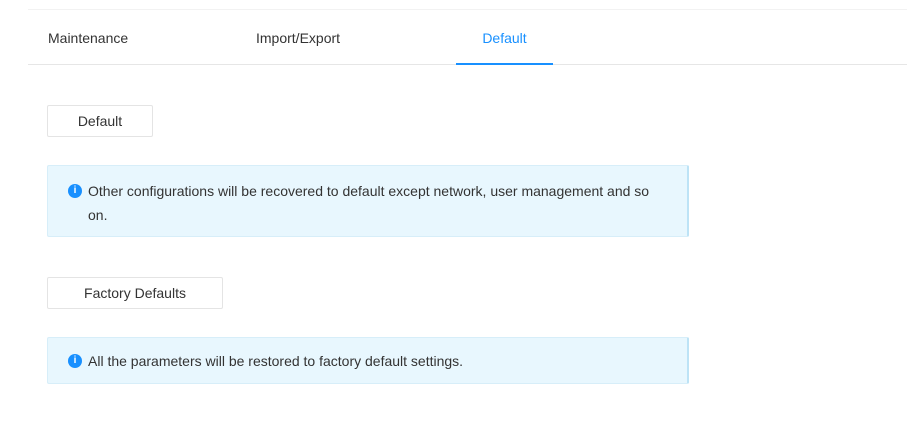  Describe the element at coordinates (298, 41) in the screenshot. I see `tab-import-export: Import/Export` at that location.